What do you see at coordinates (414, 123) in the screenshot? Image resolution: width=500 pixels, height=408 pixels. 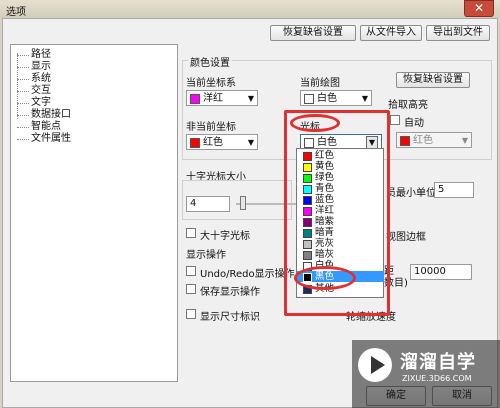 I see `auto-label: 自动` at bounding box center [414, 123].